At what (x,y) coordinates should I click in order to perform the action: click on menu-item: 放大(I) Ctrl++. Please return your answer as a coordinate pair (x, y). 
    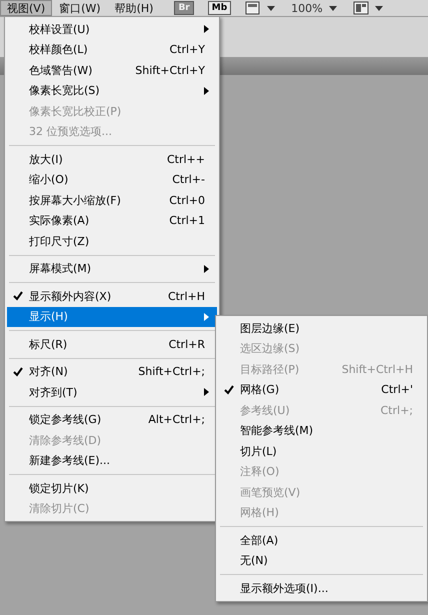
    Looking at the image, I should click on (112, 159).